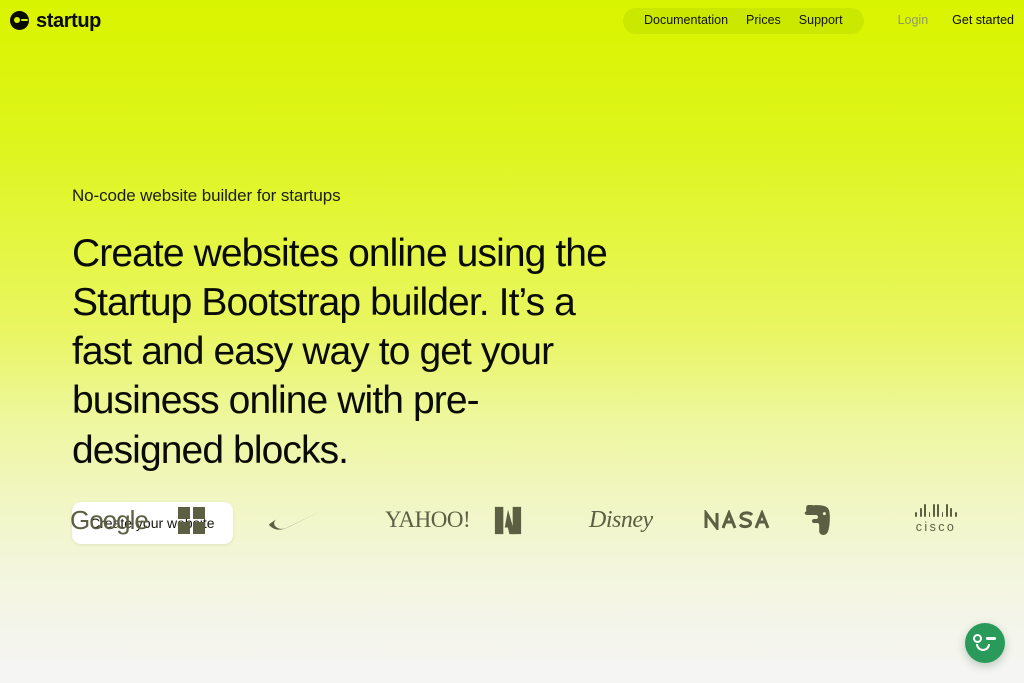 Image resolution: width=1024 pixels, height=683 pixels. What do you see at coordinates (850, 520) in the screenshot?
I see `logo-evernote` at bounding box center [850, 520].